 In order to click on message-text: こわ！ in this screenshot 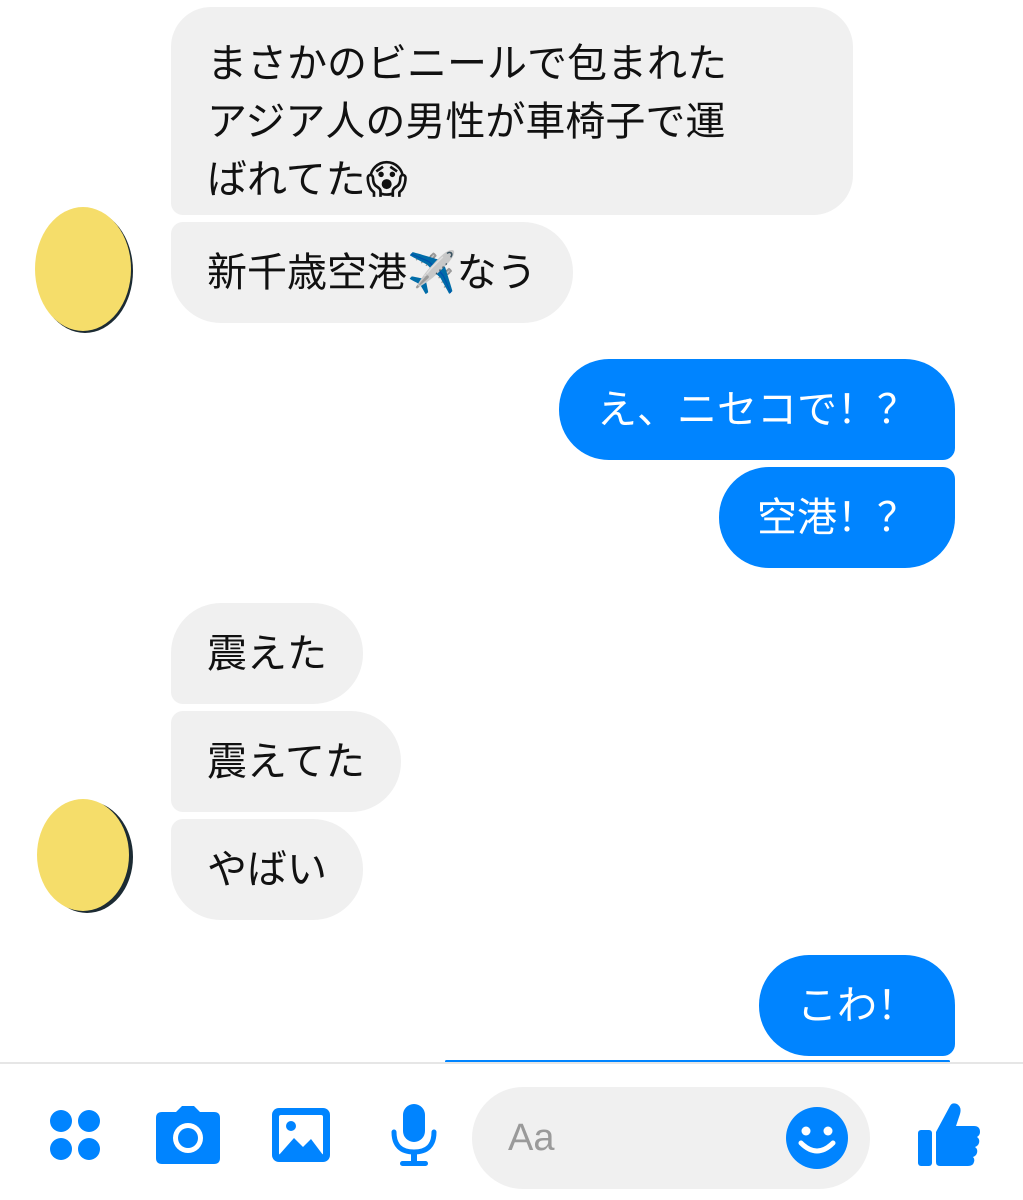, I will do `click(857, 1005)`.